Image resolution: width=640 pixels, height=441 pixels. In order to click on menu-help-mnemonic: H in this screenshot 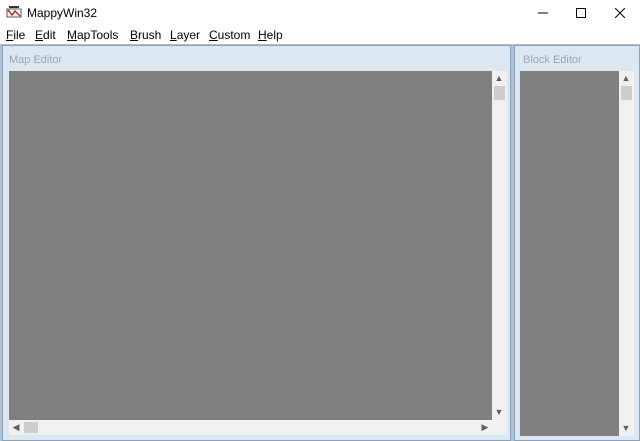, I will do `click(262, 35)`.